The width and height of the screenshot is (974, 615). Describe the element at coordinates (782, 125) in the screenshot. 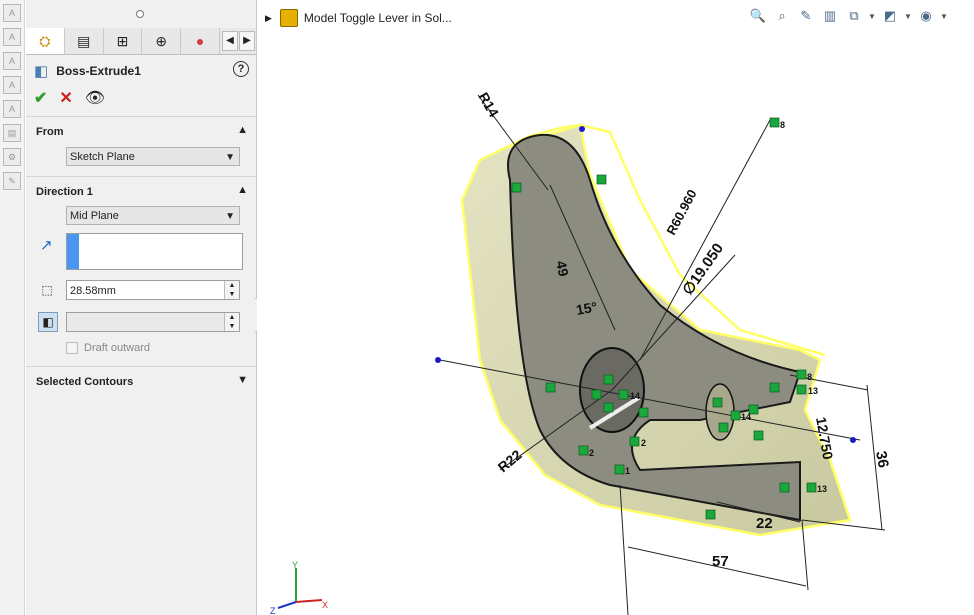

I see `rel-8a: 8` at that location.